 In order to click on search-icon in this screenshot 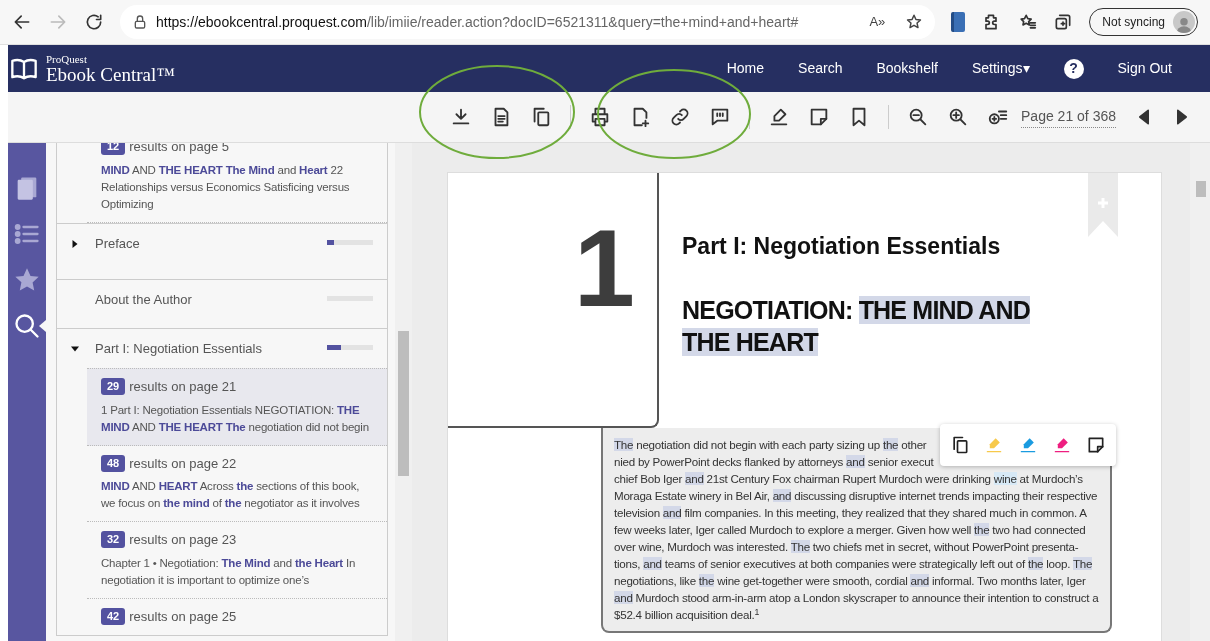, I will do `click(27, 326)`.